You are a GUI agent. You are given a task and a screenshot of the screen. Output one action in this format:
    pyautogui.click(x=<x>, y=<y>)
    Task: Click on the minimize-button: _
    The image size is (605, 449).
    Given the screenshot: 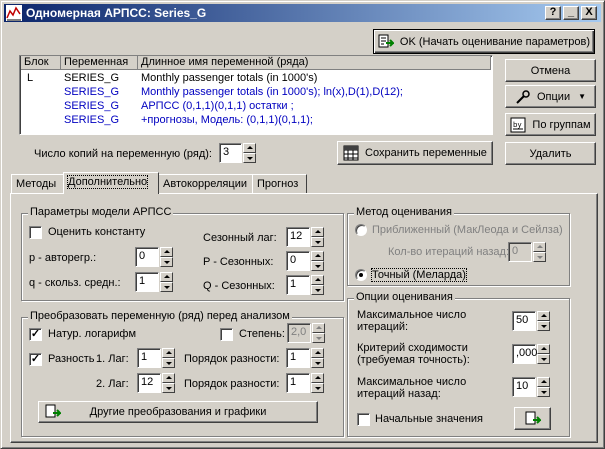 What is the action you would take?
    pyautogui.click(x=571, y=13)
    